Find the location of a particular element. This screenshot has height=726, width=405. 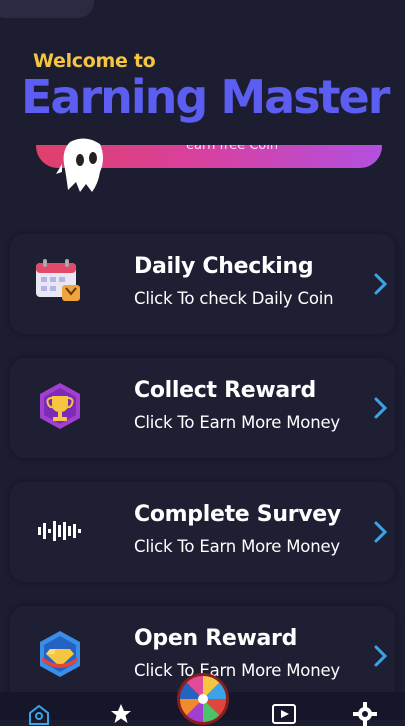

calendar-icon is located at coordinates (58, 280).